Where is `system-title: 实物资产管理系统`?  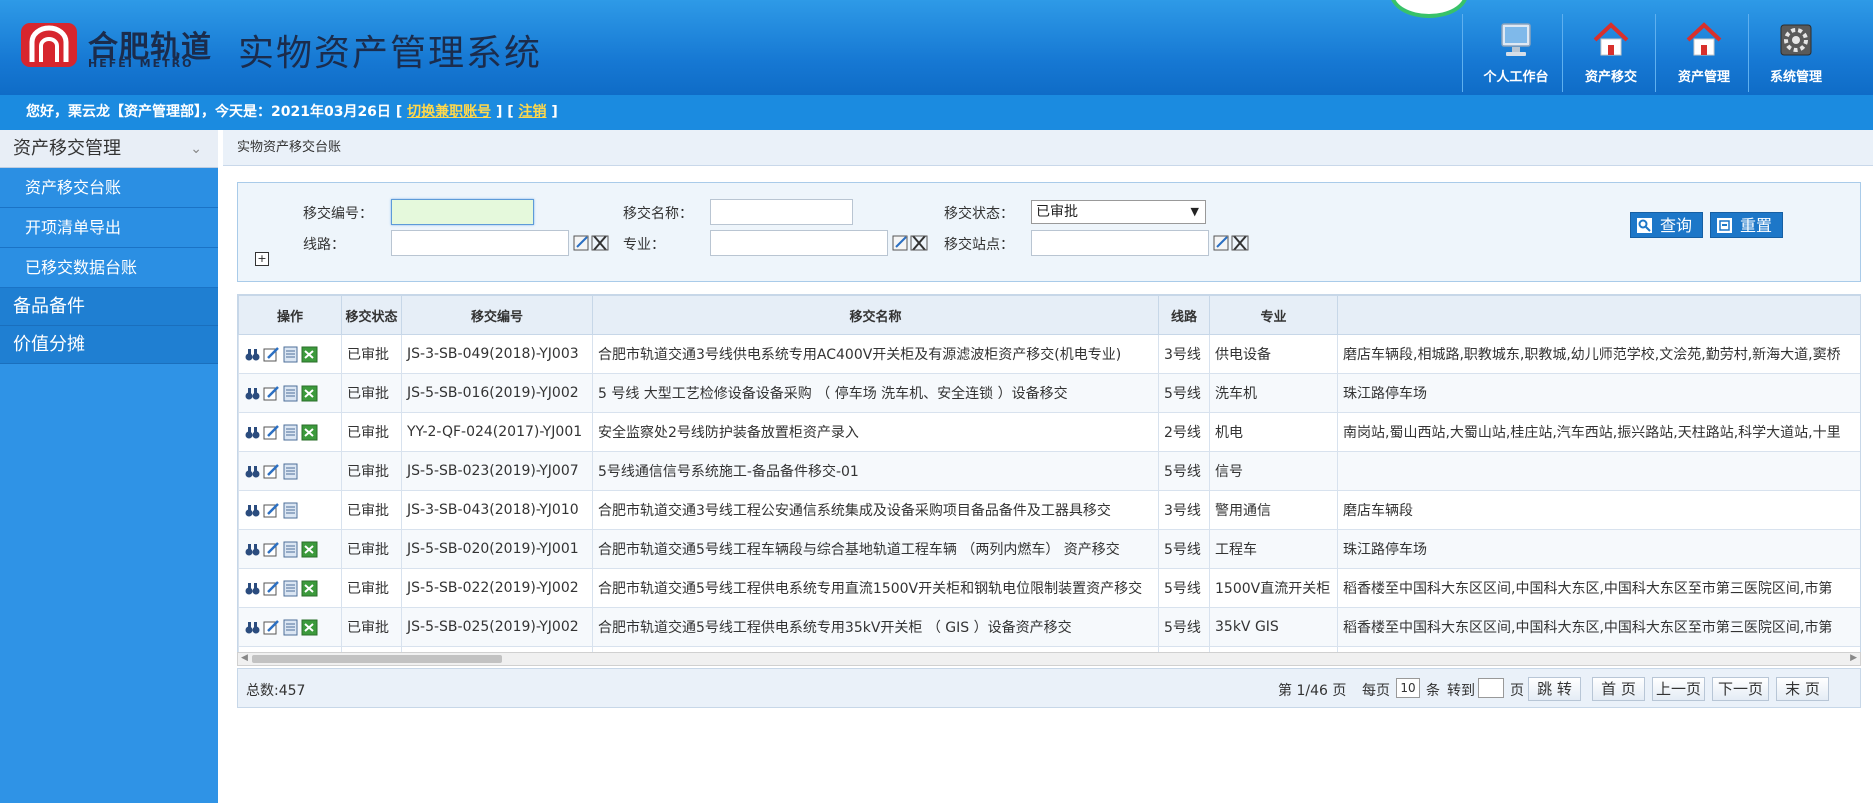
system-title: 实物资产管理系统 is located at coordinates (390, 53).